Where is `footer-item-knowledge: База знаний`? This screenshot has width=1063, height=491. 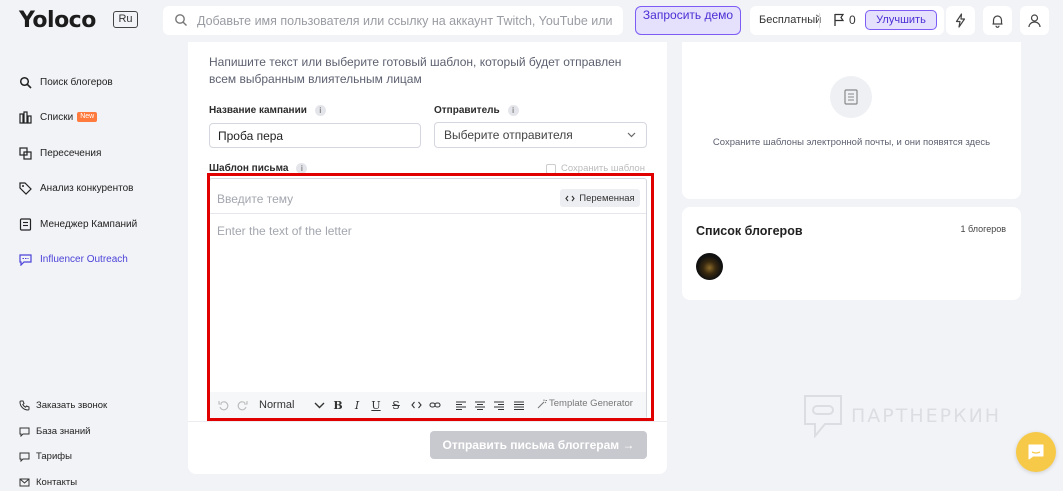
footer-item-knowledge: База знаний is located at coordinates (54, 431).